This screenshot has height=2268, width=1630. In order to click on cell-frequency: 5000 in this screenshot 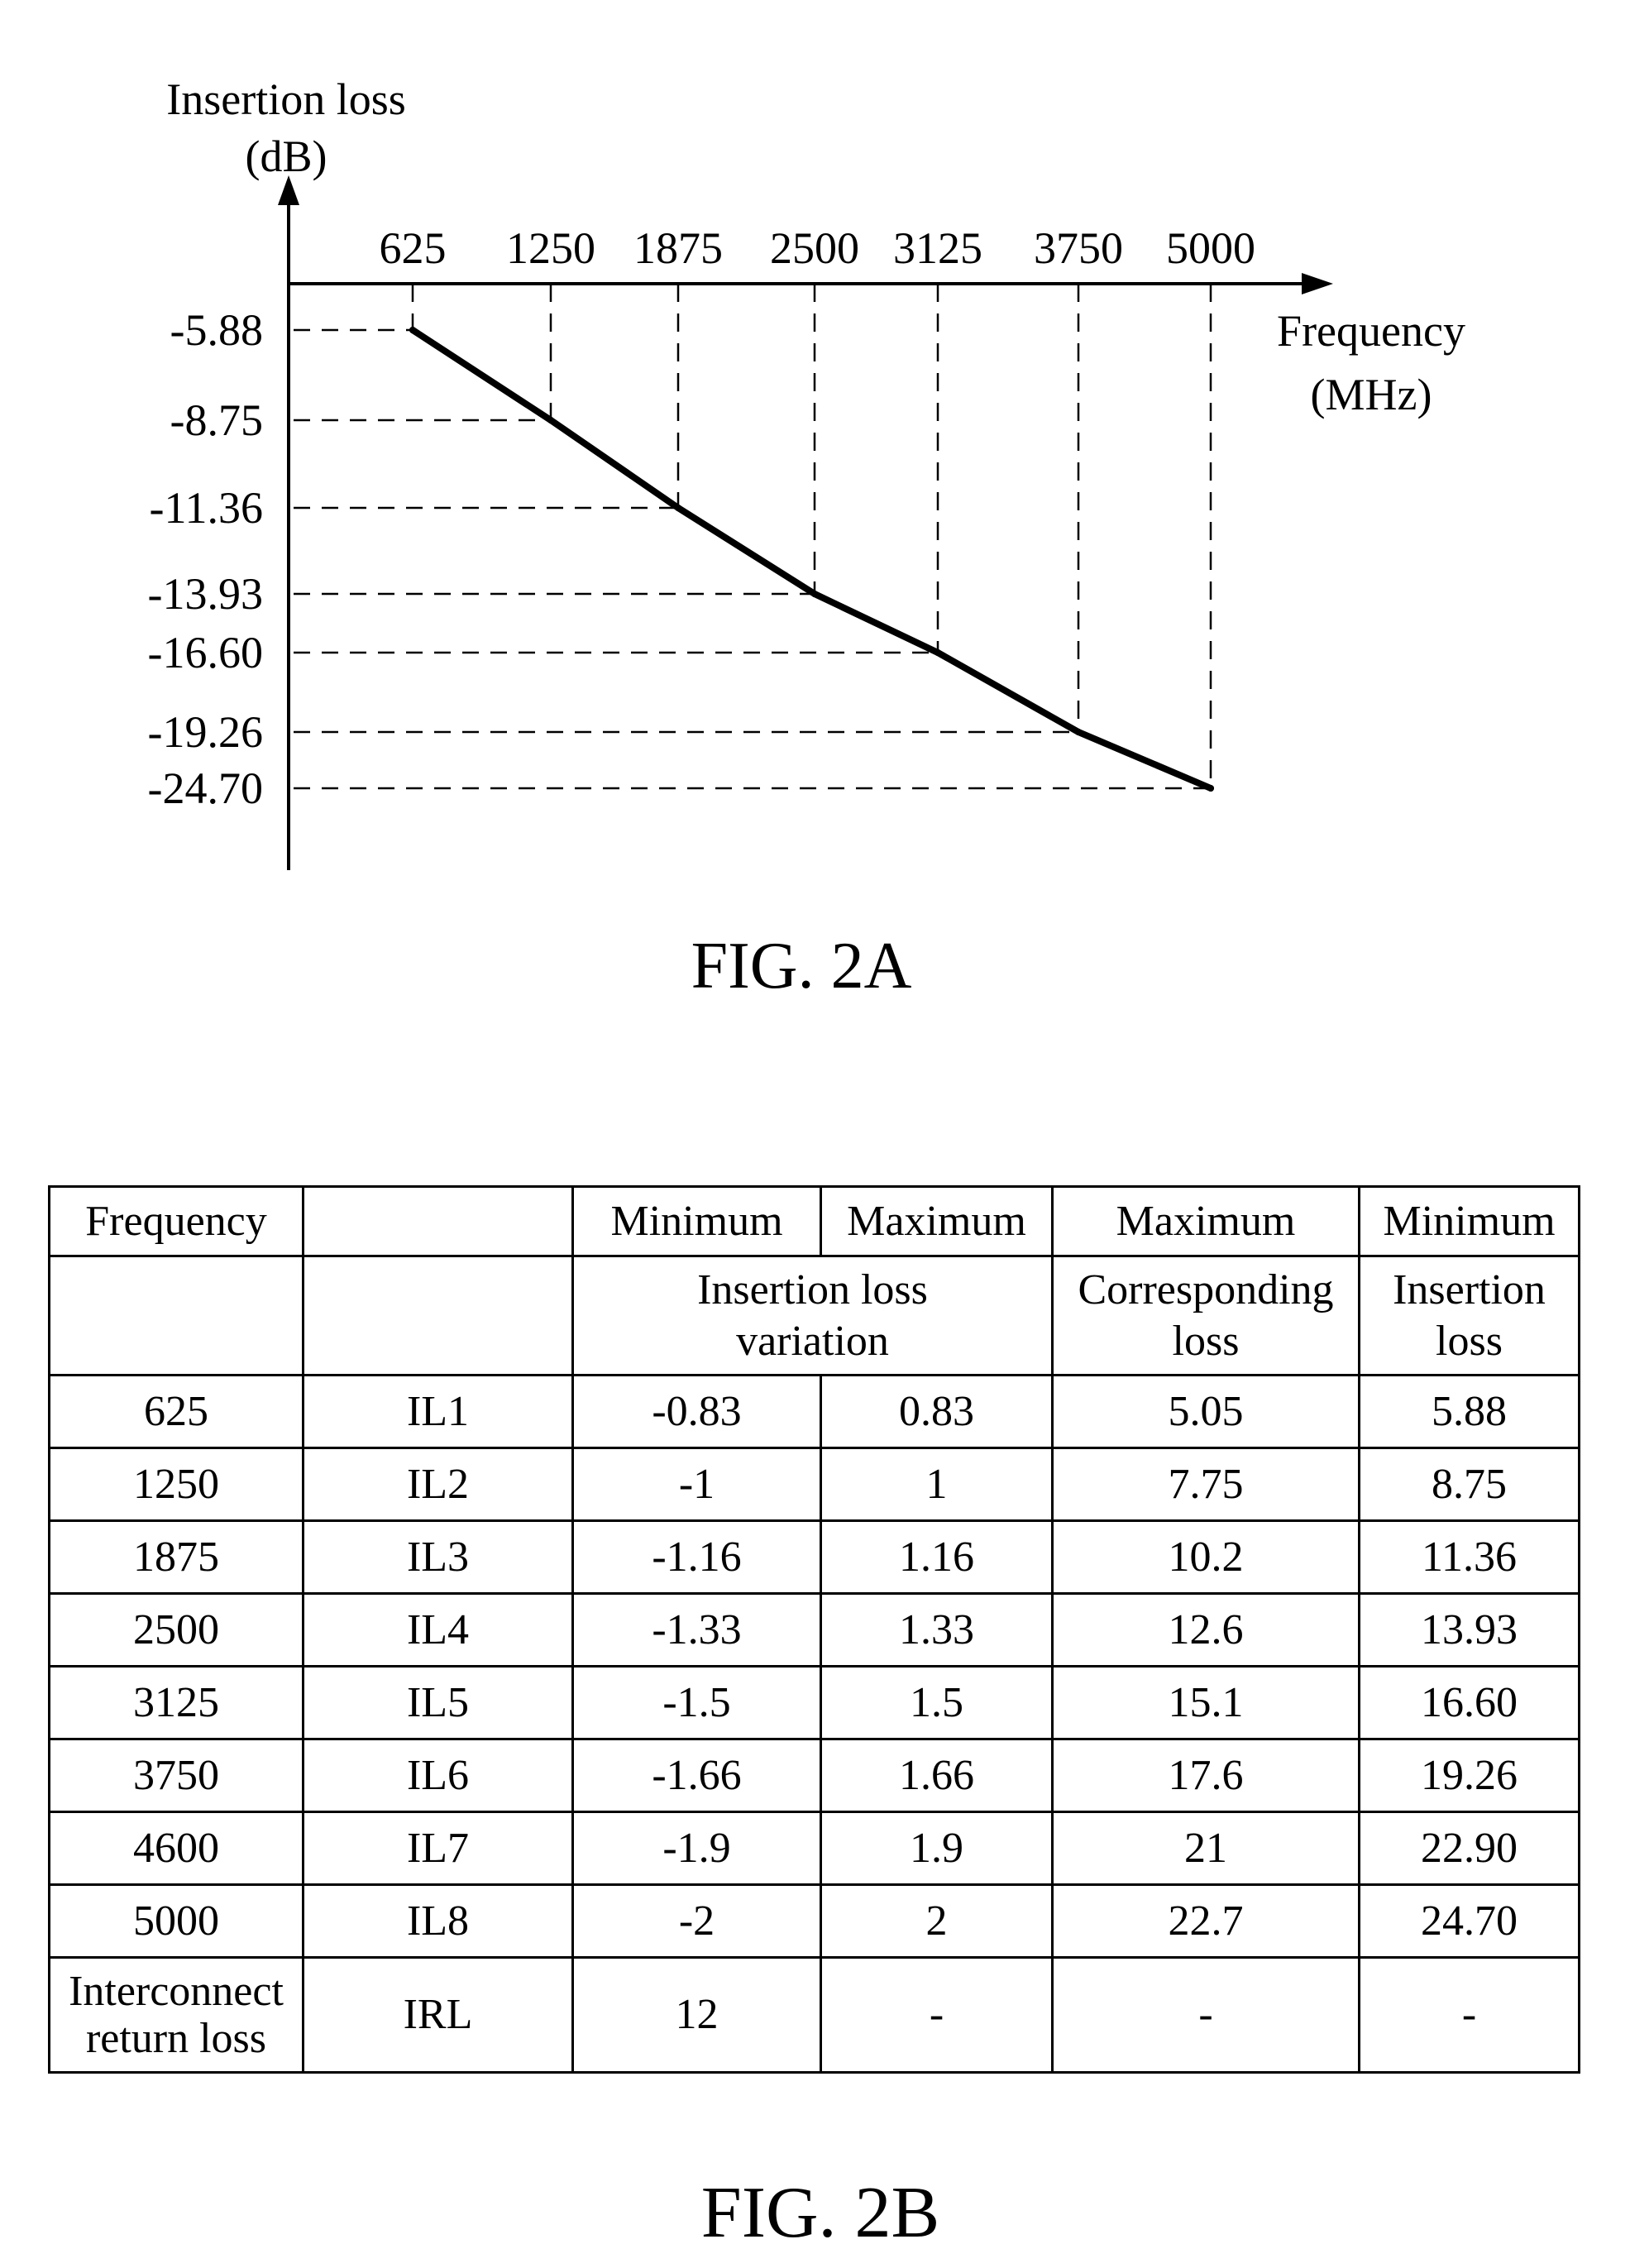, I will do `click(176, 1921)`.